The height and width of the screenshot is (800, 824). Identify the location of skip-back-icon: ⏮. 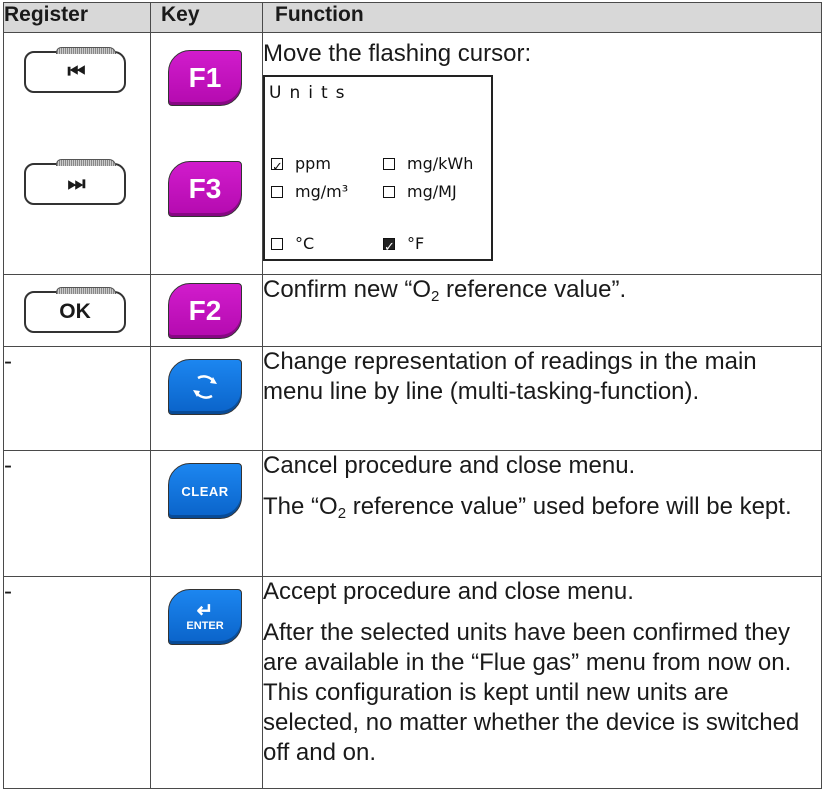
(76, 71).